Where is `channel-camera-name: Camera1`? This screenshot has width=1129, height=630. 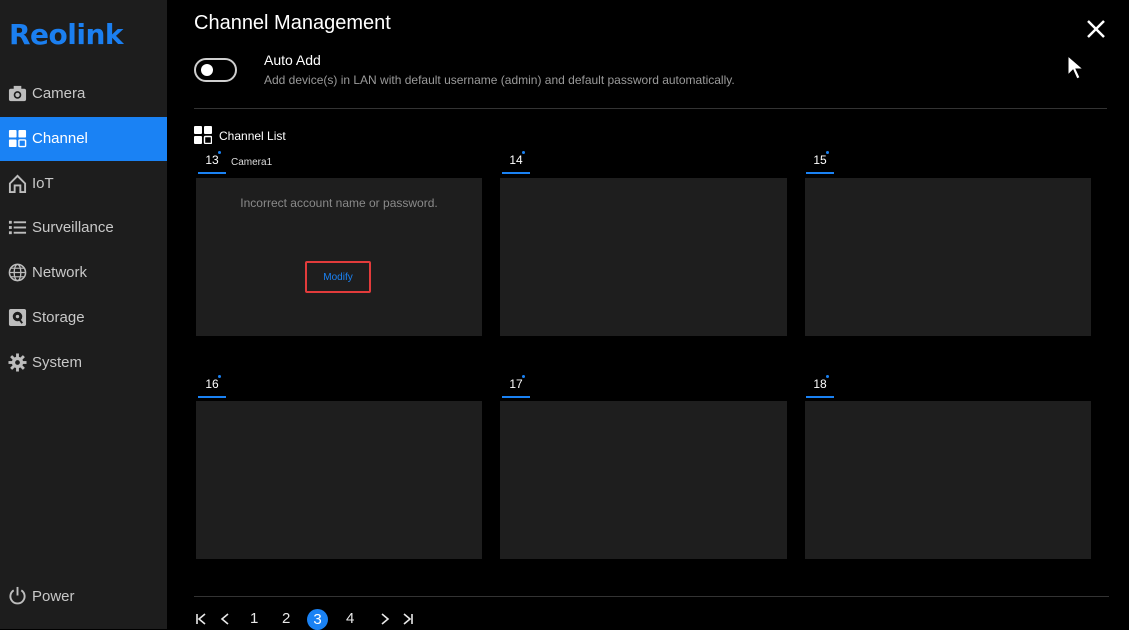 channel-camera-name: Camera1 is located at coordinates (252, 162).